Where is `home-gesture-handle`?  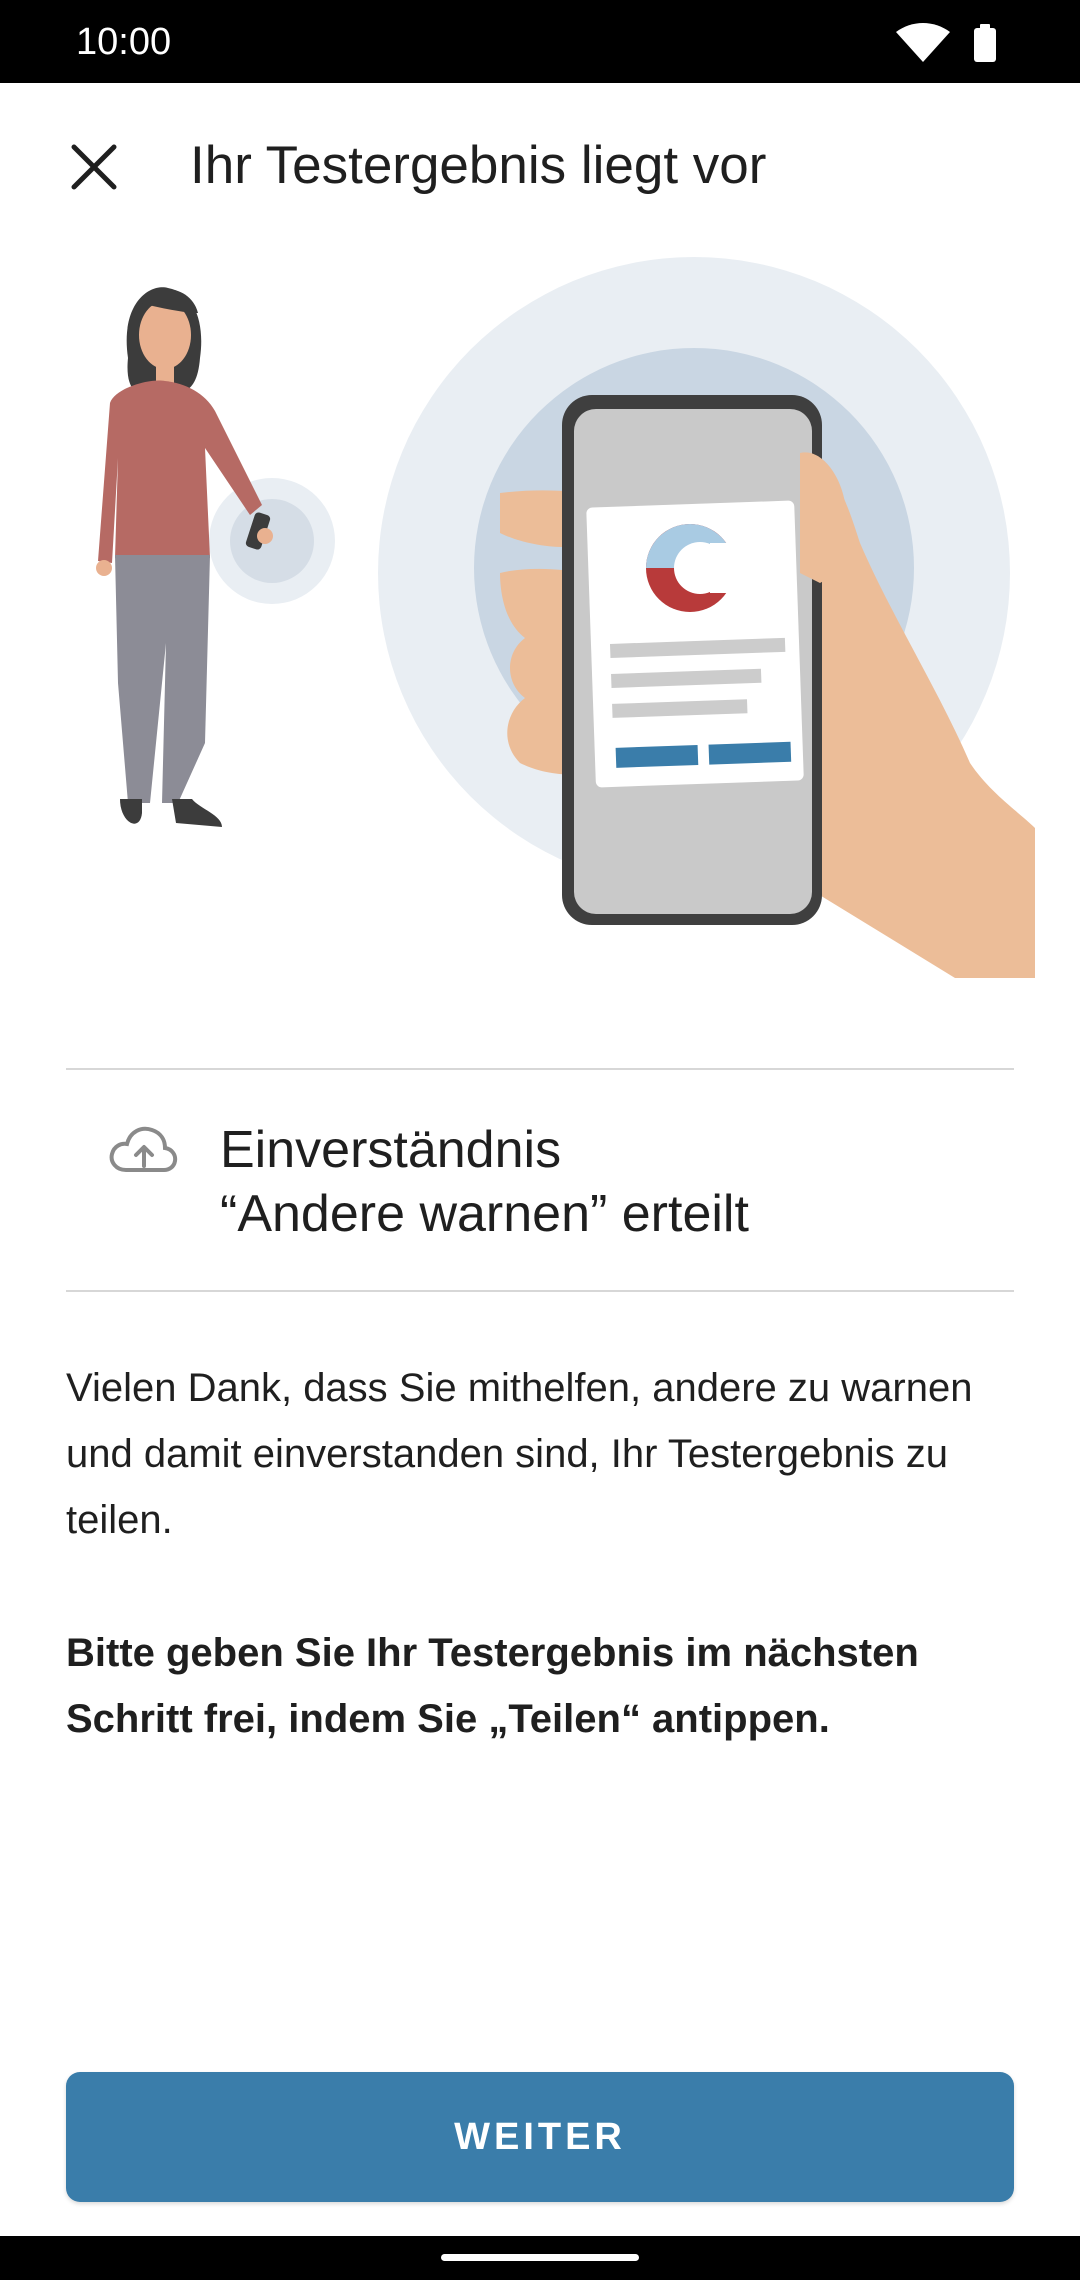 home-gesture-handle is located at coordinates (540, 2257).